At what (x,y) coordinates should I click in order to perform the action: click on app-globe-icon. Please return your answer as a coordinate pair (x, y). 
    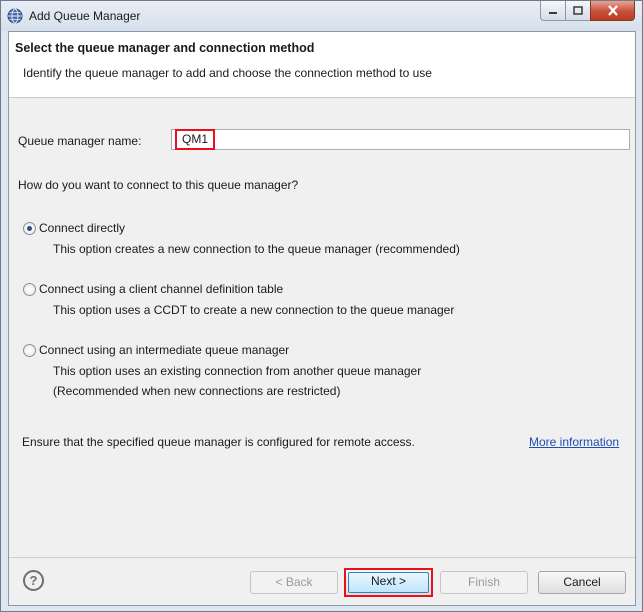
    Looking at the image, I should click on (15, 16).